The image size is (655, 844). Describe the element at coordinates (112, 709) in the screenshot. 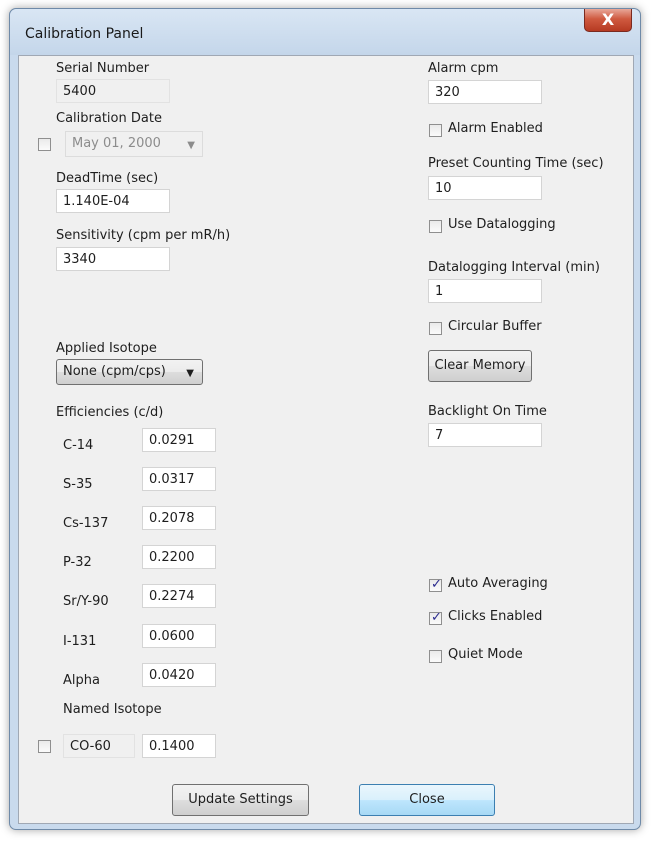

I see `named-isotope-label: Named Isotope` at that location.